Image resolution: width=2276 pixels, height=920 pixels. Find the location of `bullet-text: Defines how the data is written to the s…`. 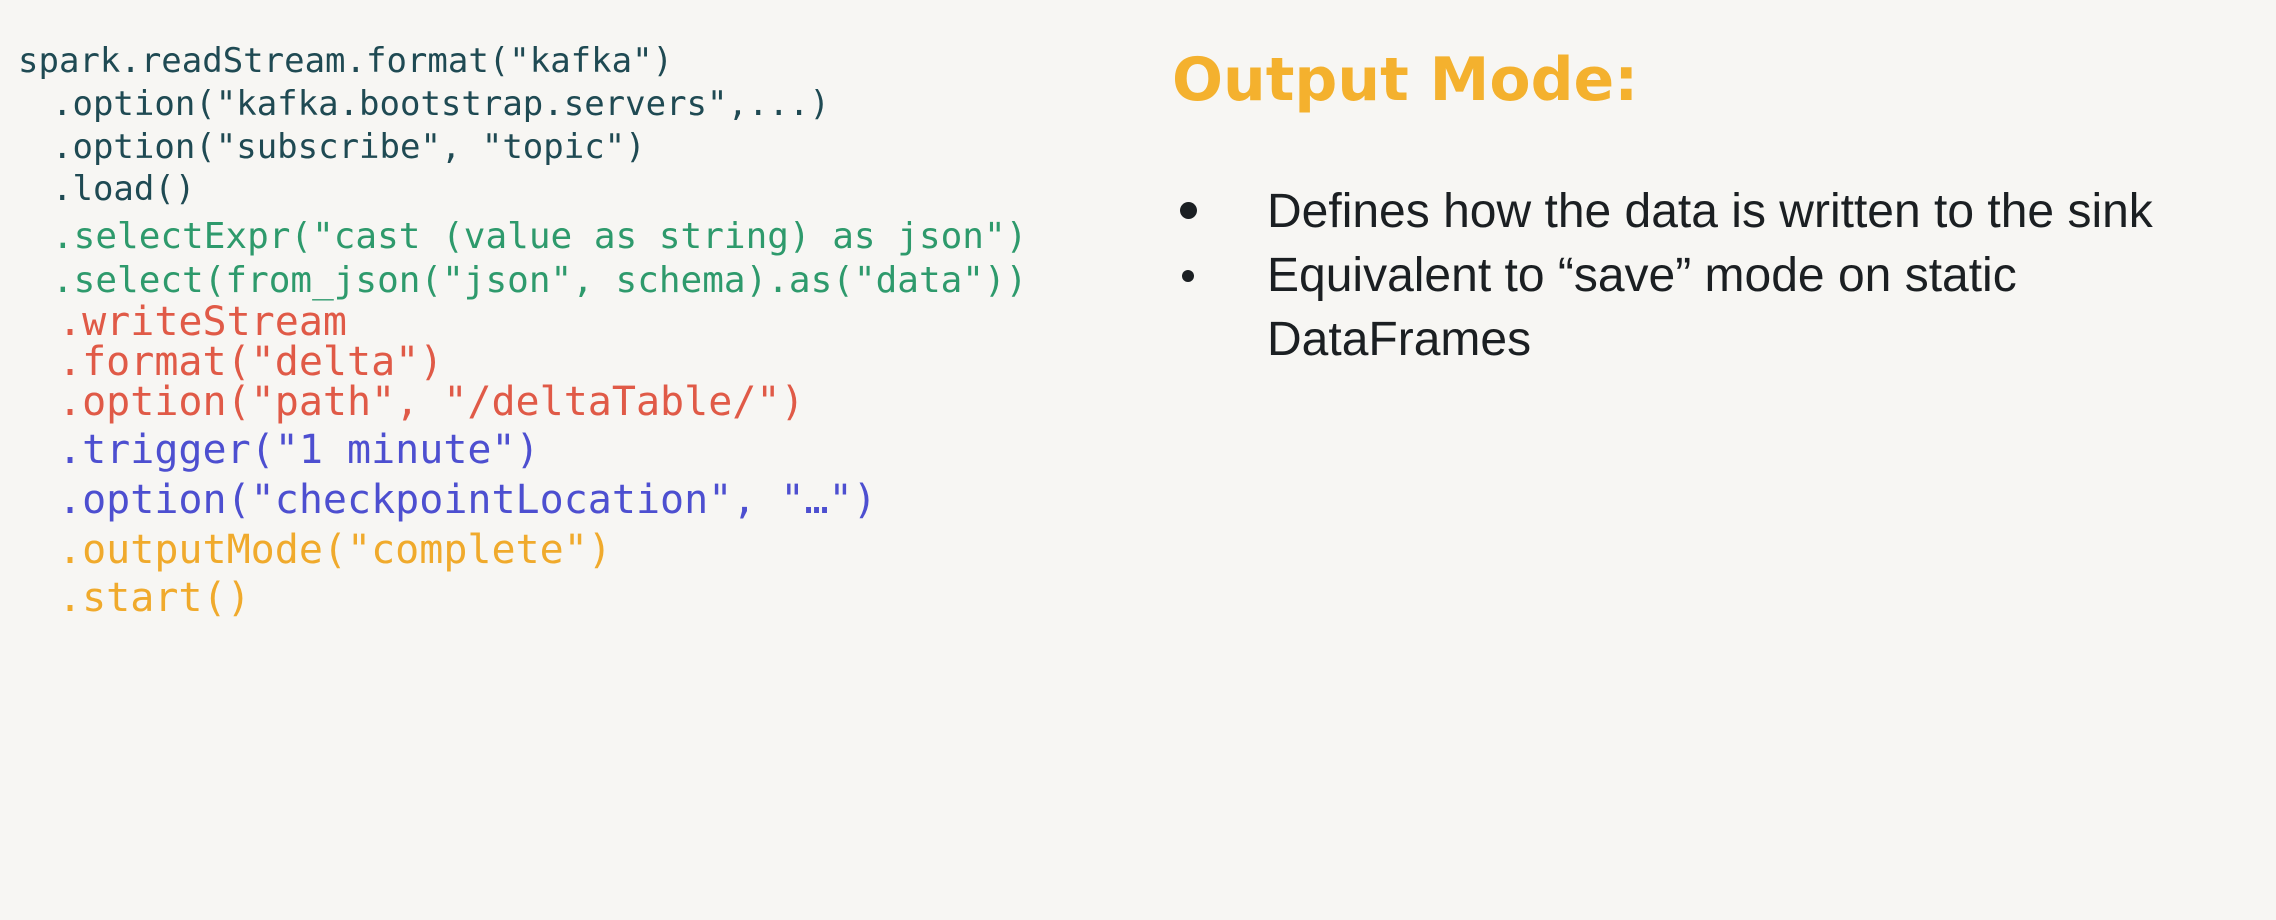

bullet-text: Defines how the data is written to the s… is located at coordinates (1710, 211).